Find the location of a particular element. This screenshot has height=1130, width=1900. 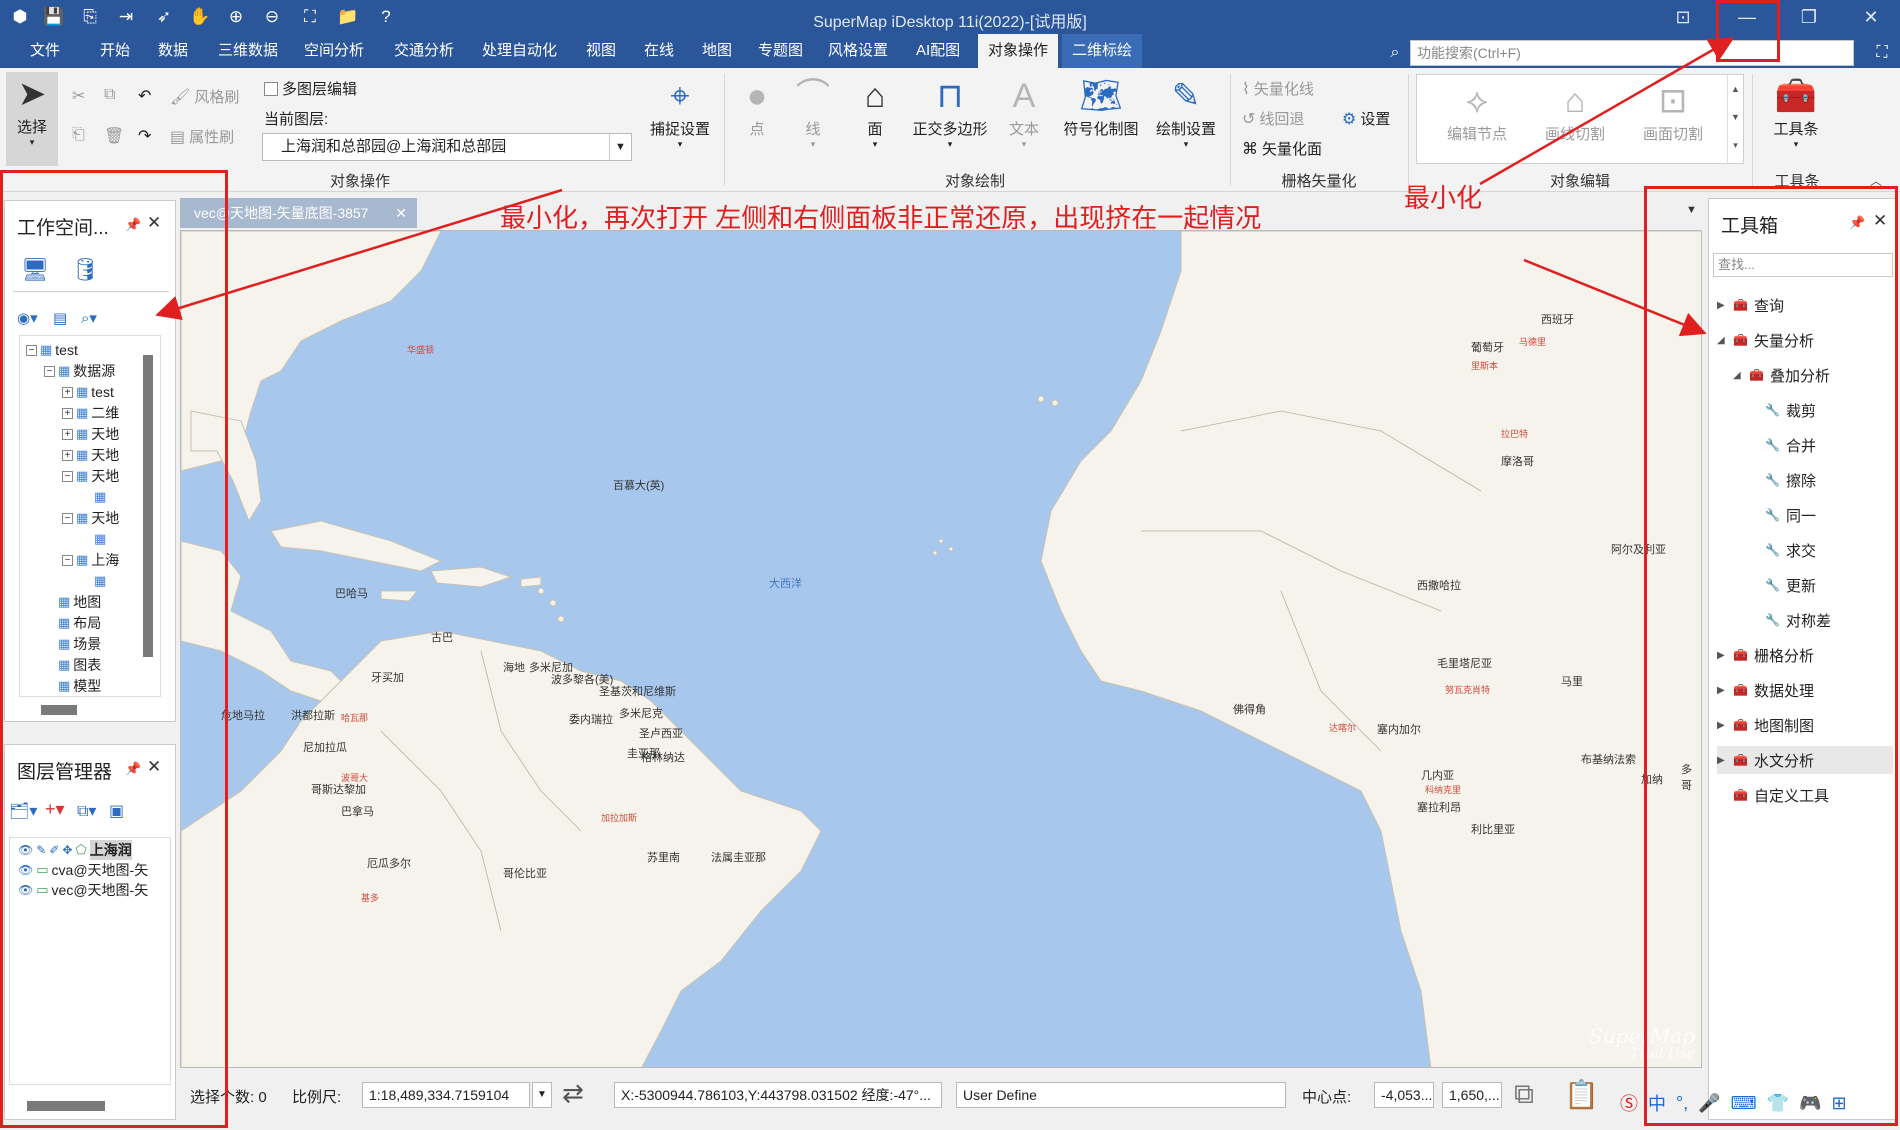

settings-button: ⚙ 设置 is located at coordinates (1366, 118).